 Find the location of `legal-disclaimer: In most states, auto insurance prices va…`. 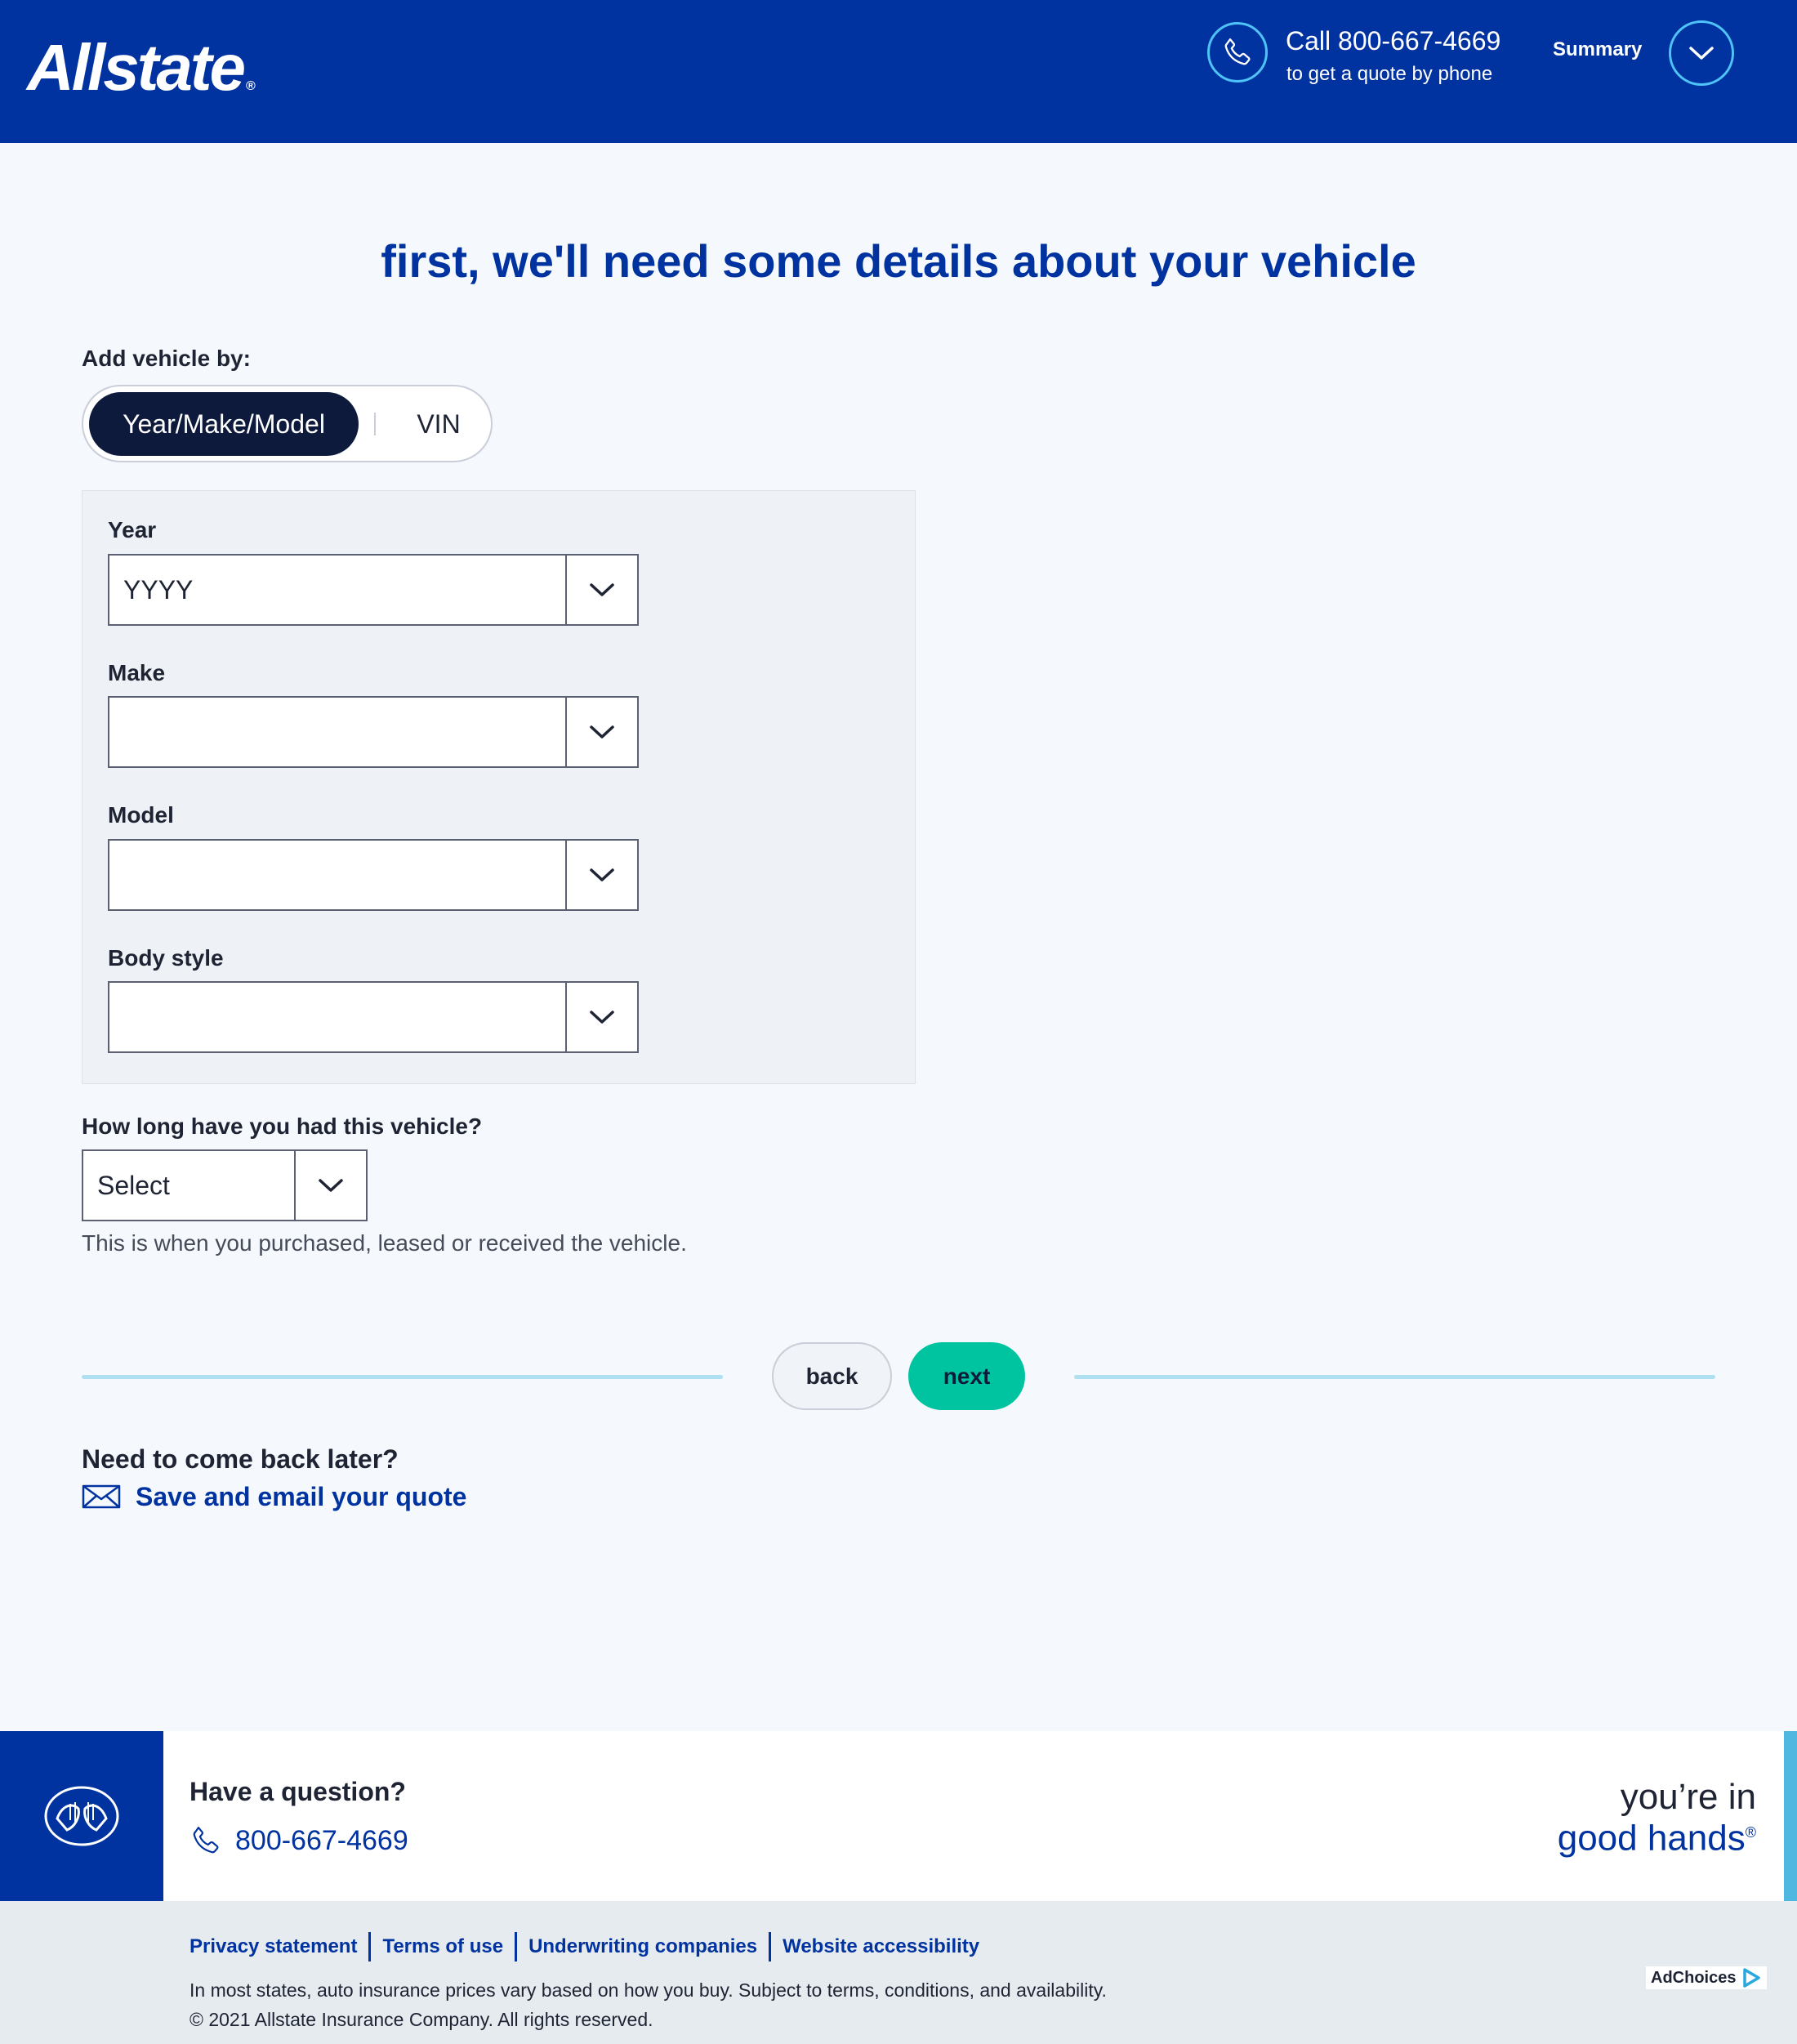

legal-disclaimer: In most states, auto insurance prices va… is located at coordinates (648, 1990).